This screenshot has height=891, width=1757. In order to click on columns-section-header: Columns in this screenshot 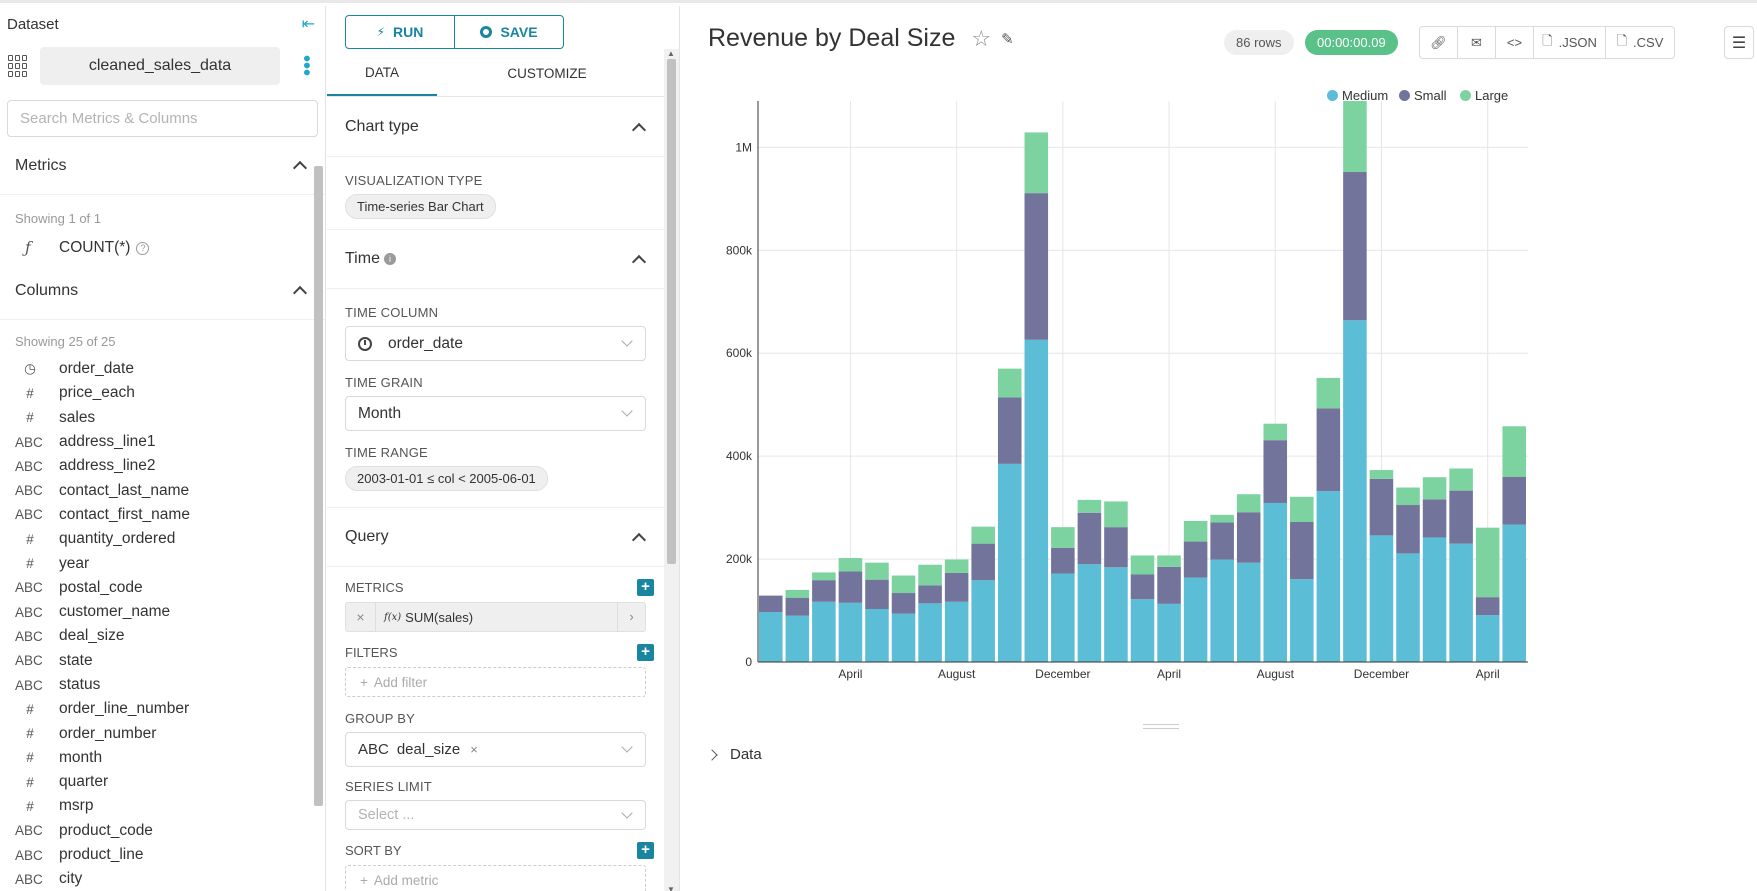, I will do `click(162, 291)`.